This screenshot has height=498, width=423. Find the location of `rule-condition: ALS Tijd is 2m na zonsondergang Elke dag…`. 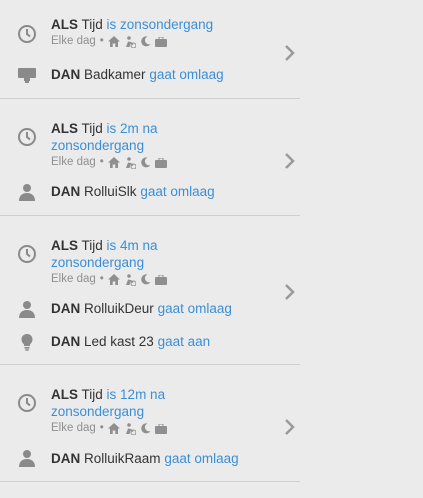

rule-condition: ALS Tijd is 2m na zonsondergang Elke dag… is located at coordinates (141, 145).